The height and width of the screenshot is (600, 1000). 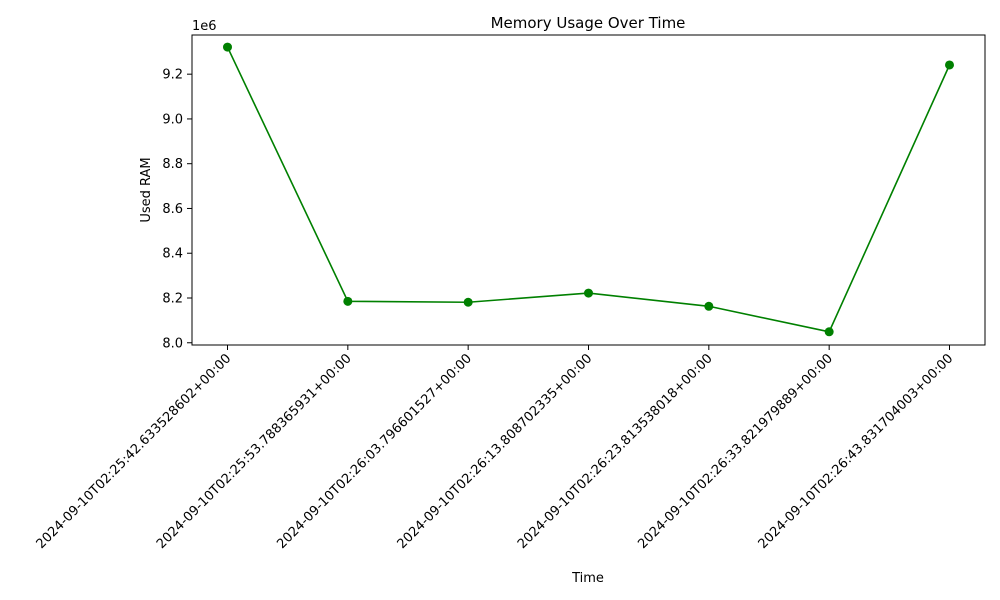 I want to click on x-axis-label: Time, so click(x=587, y=578).